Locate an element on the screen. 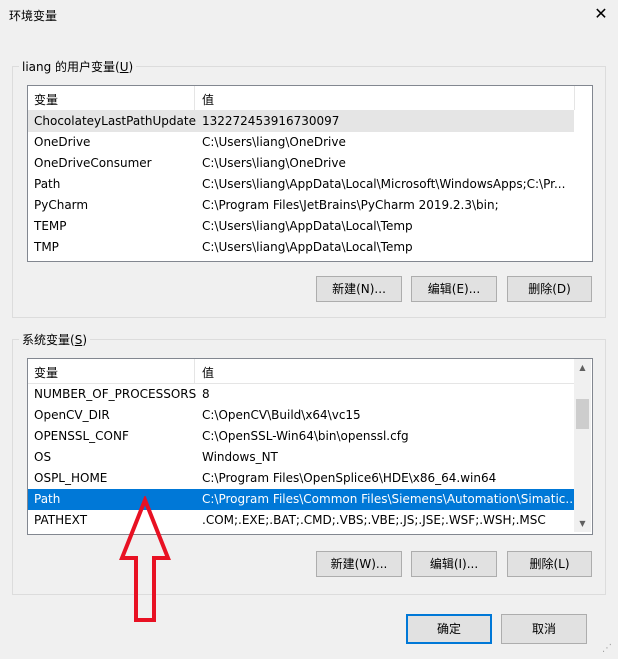  vertical-scrollbar: ▲ ▼ is located at coordinates (582, 445).